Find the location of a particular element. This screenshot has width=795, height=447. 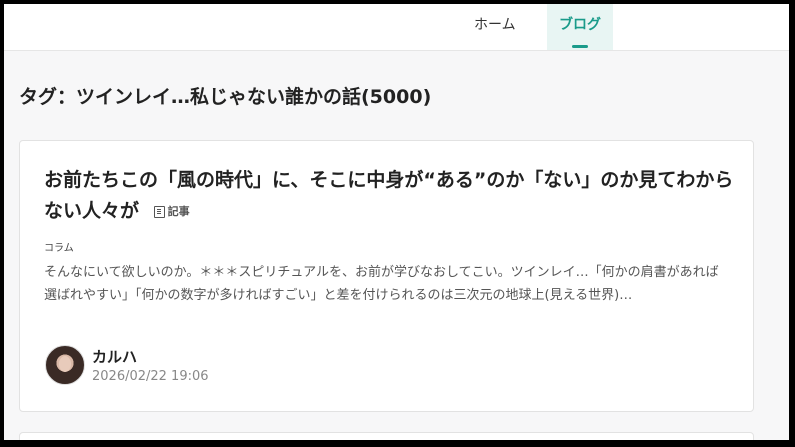

top-nav: ホーム ブログ is located at coordinates (396, 27).